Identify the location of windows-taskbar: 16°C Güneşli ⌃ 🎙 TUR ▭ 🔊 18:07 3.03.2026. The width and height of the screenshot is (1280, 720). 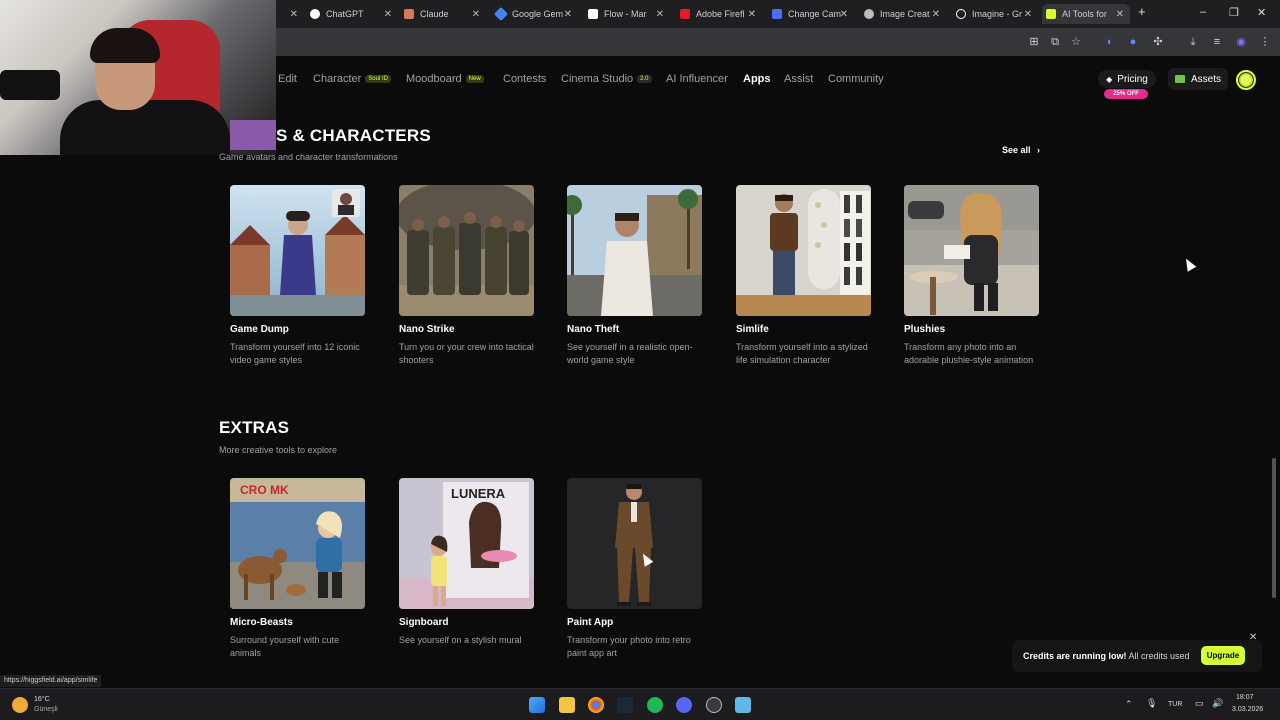
(640, 704).